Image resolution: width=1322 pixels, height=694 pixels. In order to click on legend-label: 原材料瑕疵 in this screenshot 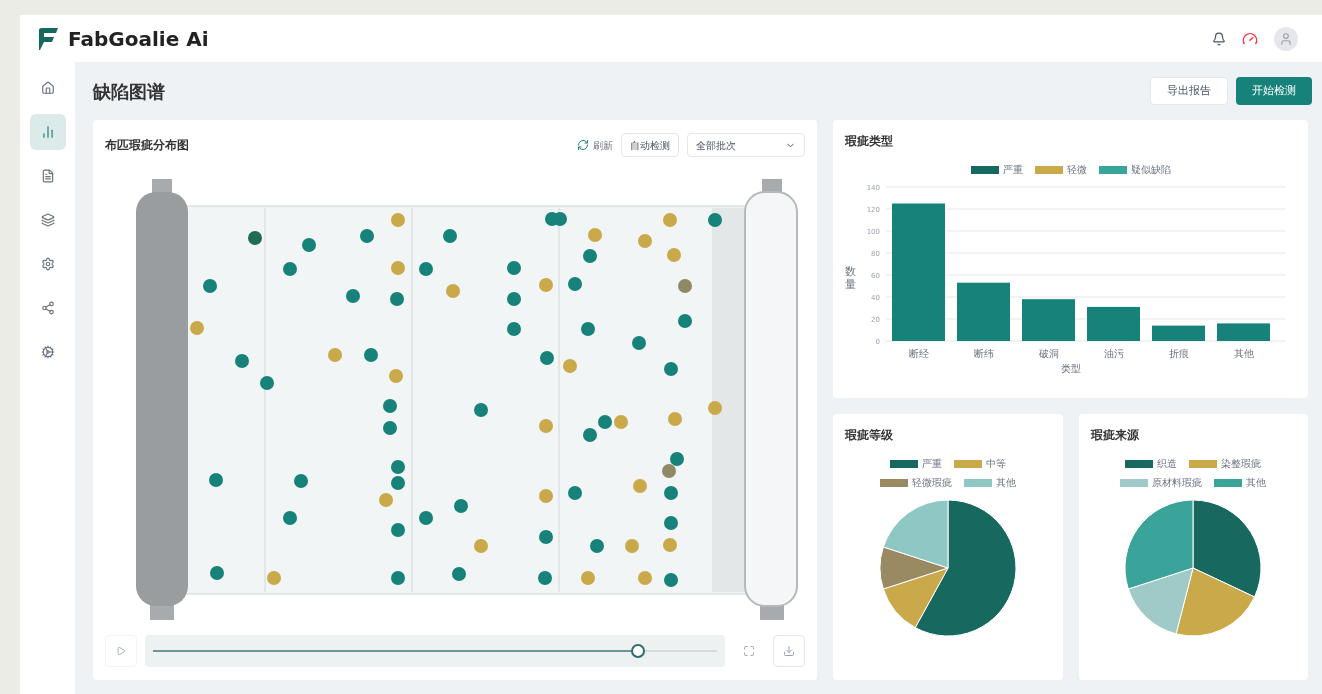, I will do `click(1177, 483)`.